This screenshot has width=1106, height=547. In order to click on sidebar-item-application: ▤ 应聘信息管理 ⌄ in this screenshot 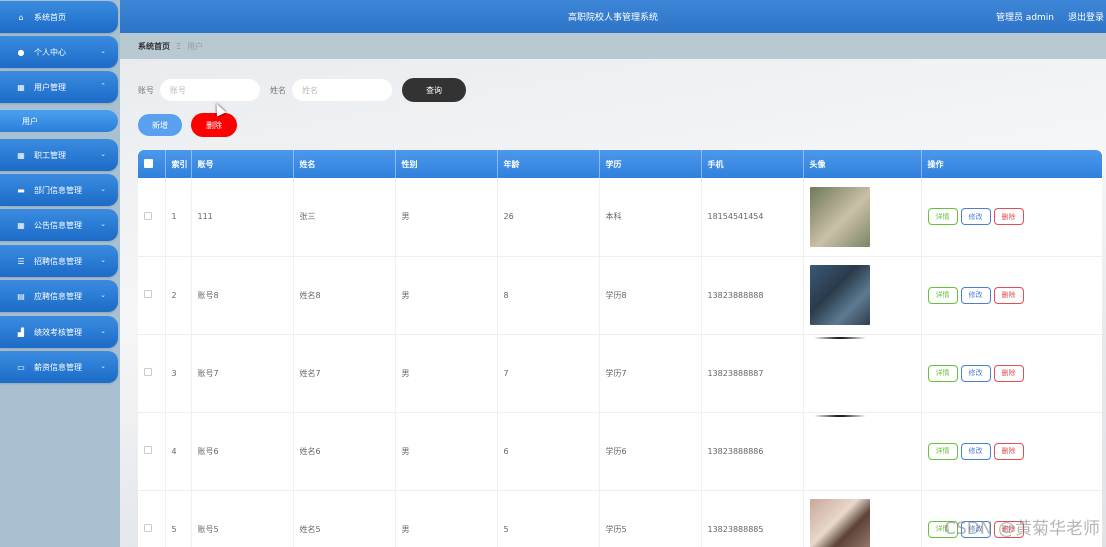, I will do `click(59, 296)`.